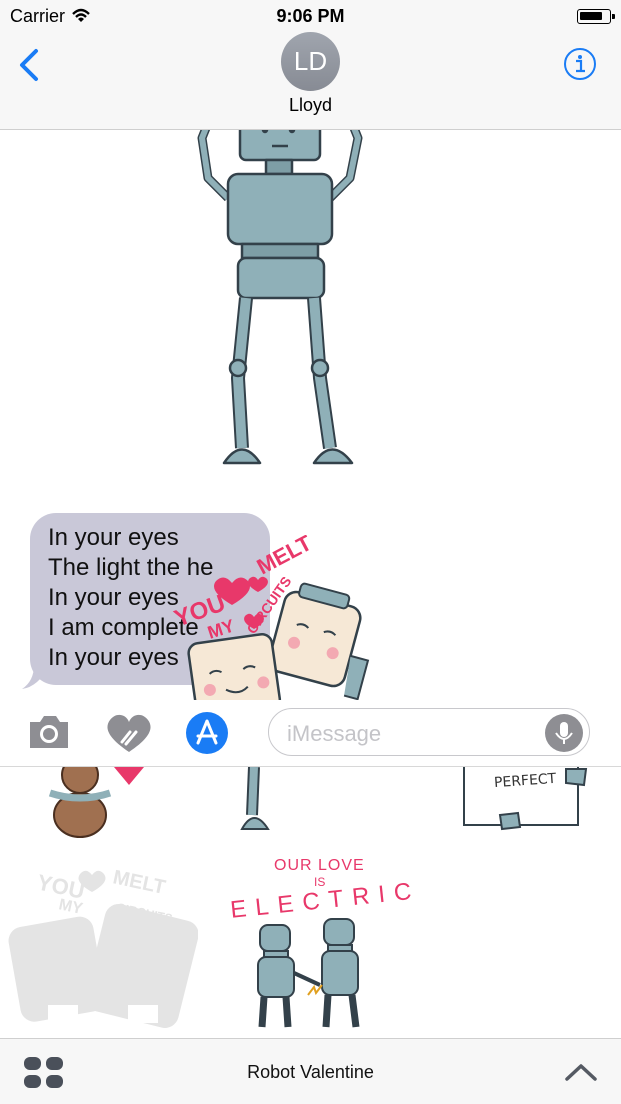 Image resolution: width=621 pixels, height=1104 pixels. What do you see at coordinates (139, 882) in the screenshot?
I see `ghost-word-melt: MELT` at bounding box center [139, 882].